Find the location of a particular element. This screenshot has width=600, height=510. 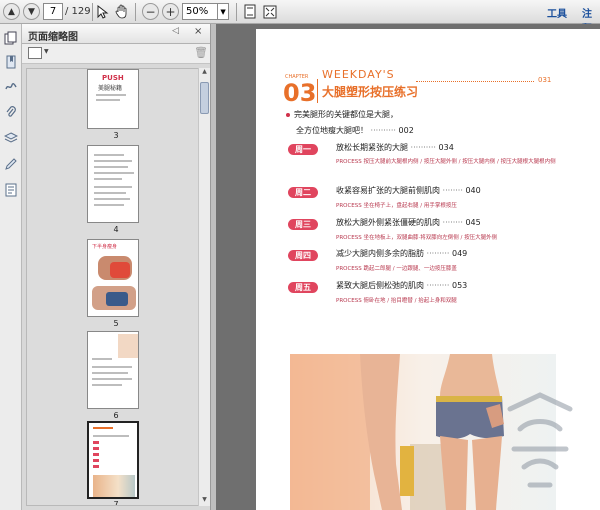

security-pen-icon is located at coordinates (10, 163).